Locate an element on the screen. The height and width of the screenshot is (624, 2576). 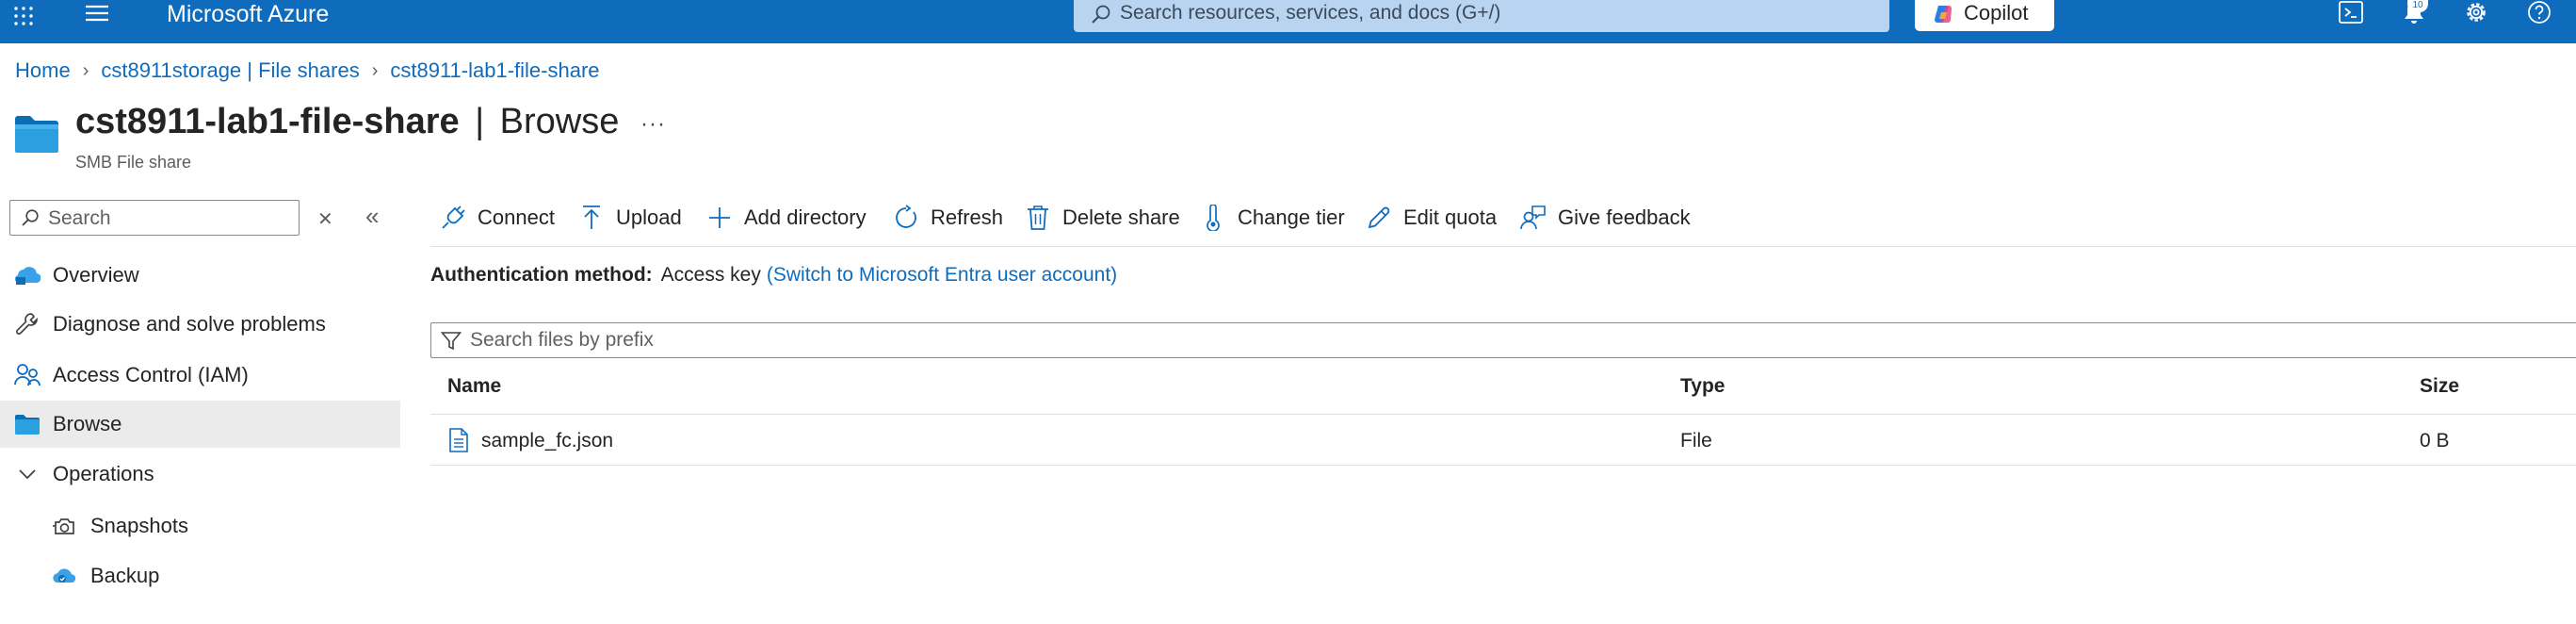
switch-to-entra-link: (Switch to Microsoft Entra user account) is located at coordinates (942, 275).